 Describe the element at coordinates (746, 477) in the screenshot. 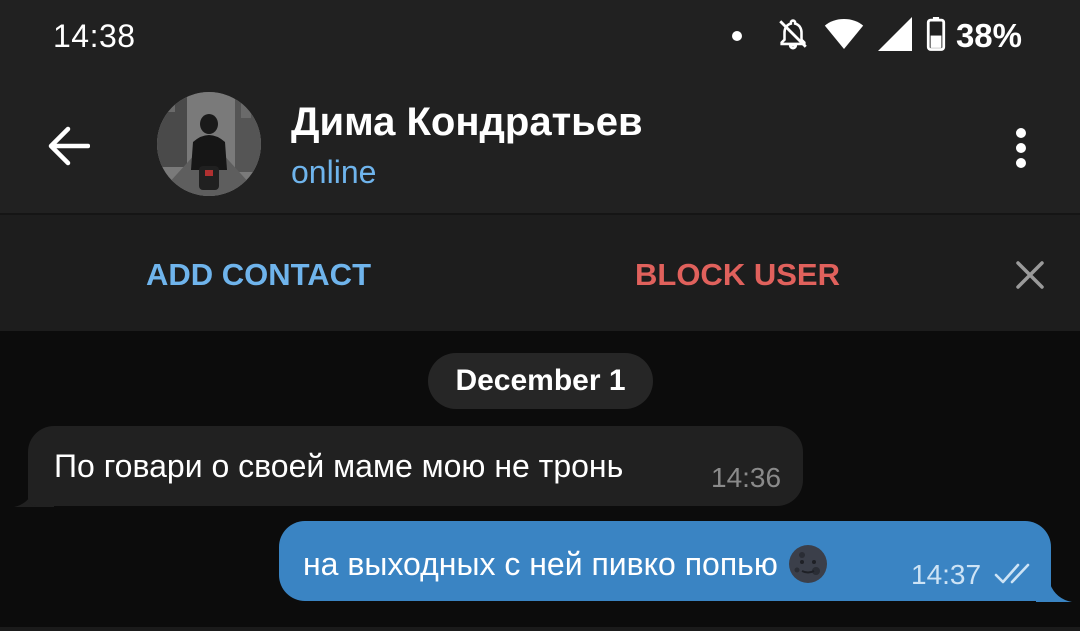

I see `message-time: 14:36` at that location.